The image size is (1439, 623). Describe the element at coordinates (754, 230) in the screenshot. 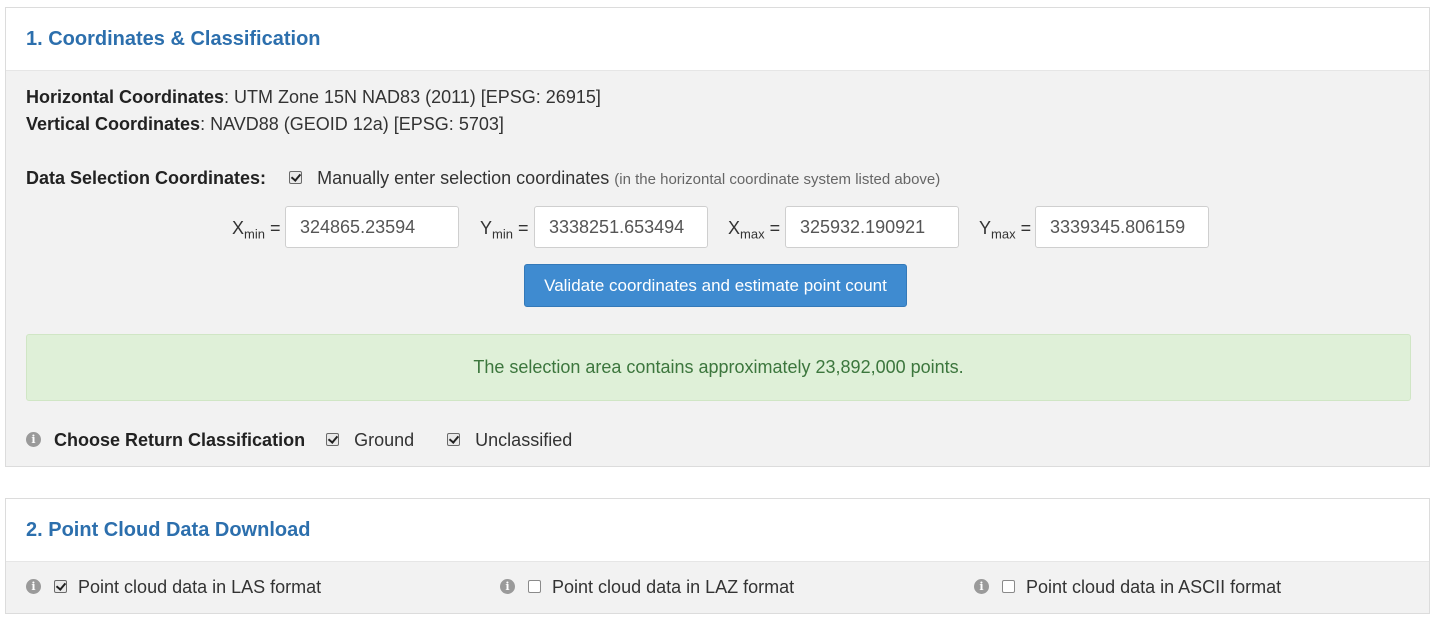

I see `xmax-label: Xmax =` at that location.